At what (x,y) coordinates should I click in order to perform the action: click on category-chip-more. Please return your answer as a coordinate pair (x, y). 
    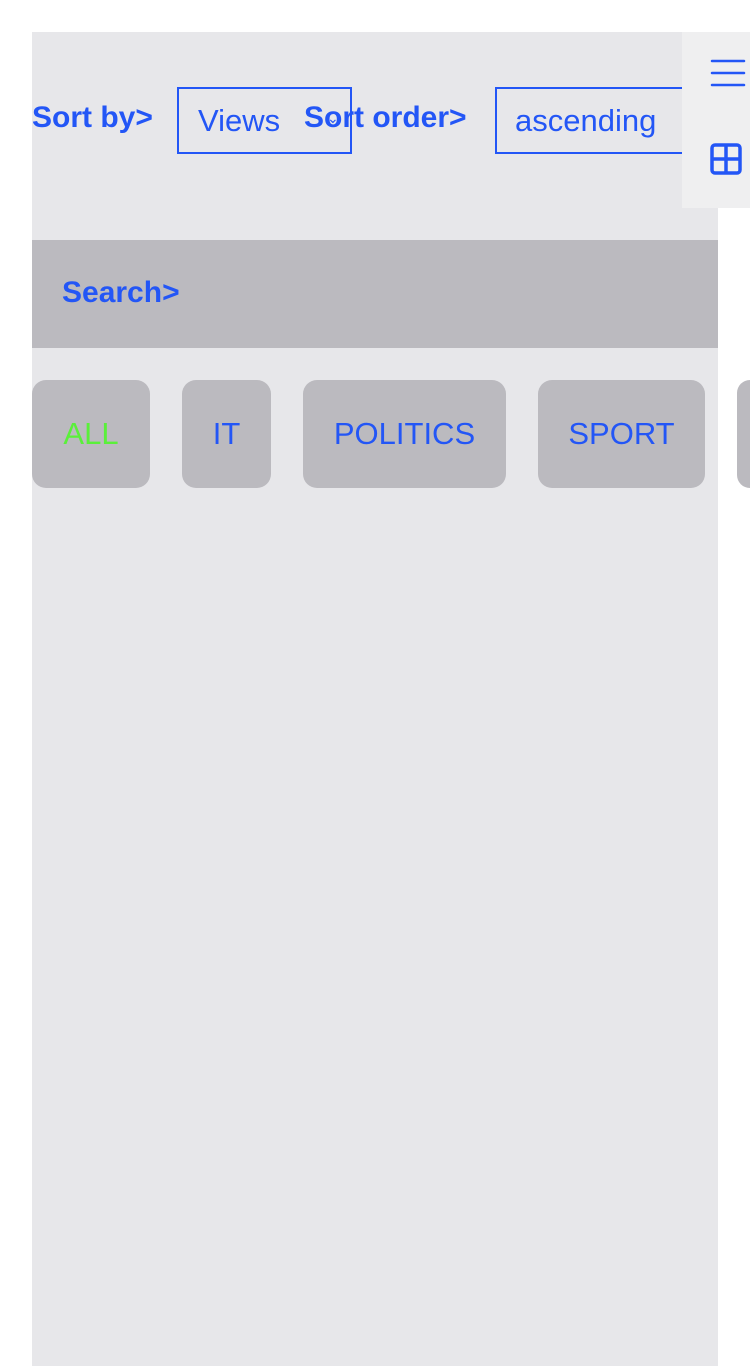
    Looking at the image, I should click on (743, 434).